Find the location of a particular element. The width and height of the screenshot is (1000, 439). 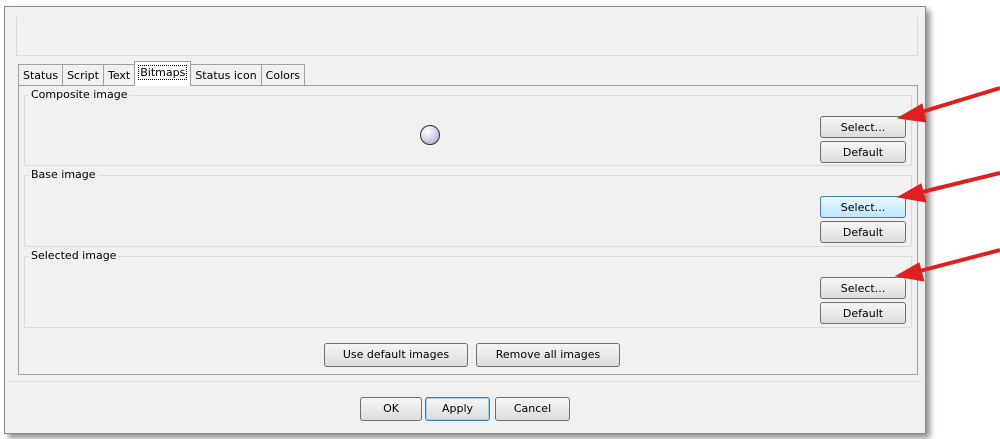

tab-bitmaps: Bitmaps is located at coordinates (163, 73).